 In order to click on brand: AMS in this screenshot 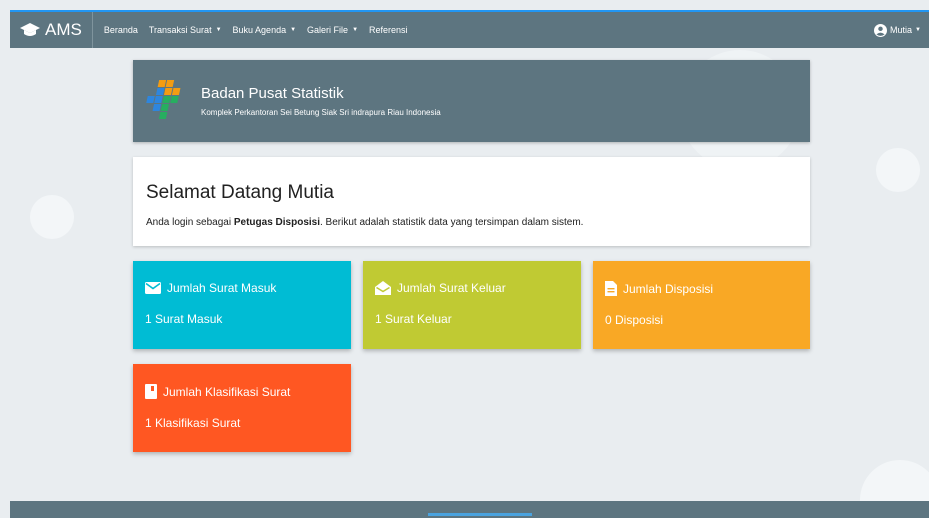, I will do `click(51, 30)`.